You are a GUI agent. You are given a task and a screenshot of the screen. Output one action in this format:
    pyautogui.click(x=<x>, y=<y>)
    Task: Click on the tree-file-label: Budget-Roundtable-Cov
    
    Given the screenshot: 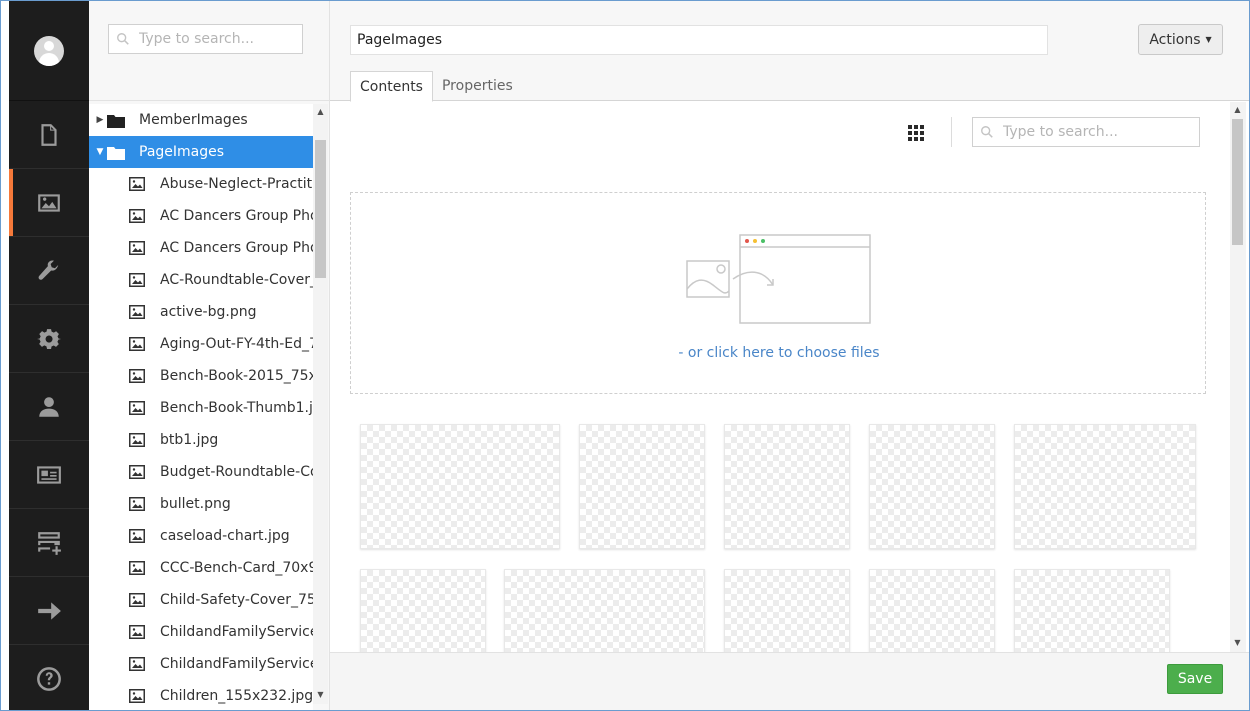 What is the action you would take?
    pyautogui.click(x=236, y=472)
    